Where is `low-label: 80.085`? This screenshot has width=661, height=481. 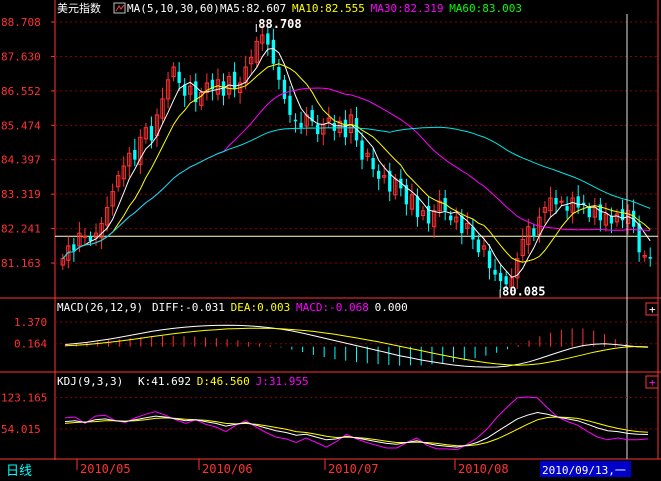 low-label: 80.085 is located at coordinates (523, 291).